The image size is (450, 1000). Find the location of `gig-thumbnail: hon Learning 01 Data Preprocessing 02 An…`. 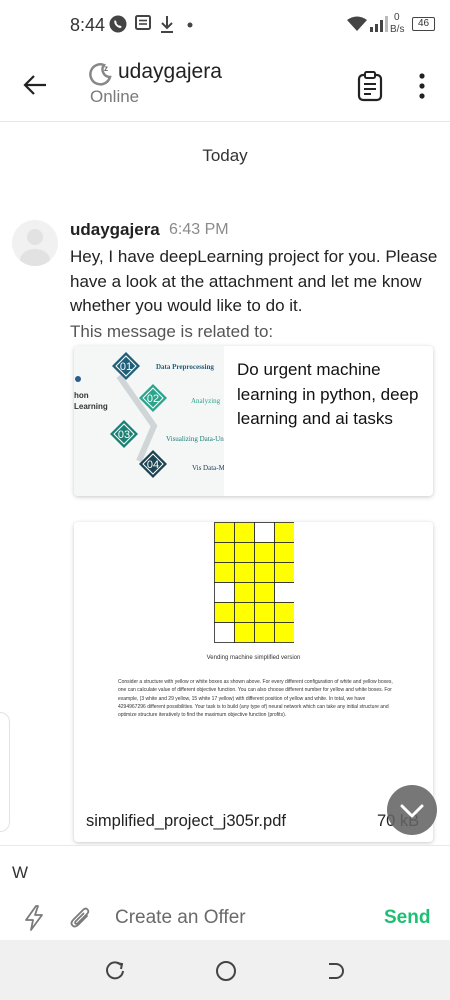

gig-thumbnail: hon Learning 01 Data Preprocessing 02 An… is located at coordinates (149, 421).